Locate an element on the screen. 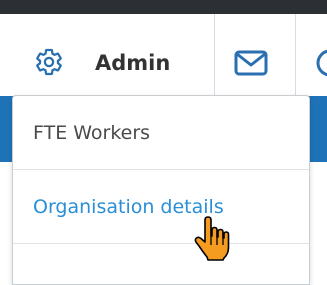 This screenshot has width=327, height=285. top-bar is located at coordinates (163, 7).